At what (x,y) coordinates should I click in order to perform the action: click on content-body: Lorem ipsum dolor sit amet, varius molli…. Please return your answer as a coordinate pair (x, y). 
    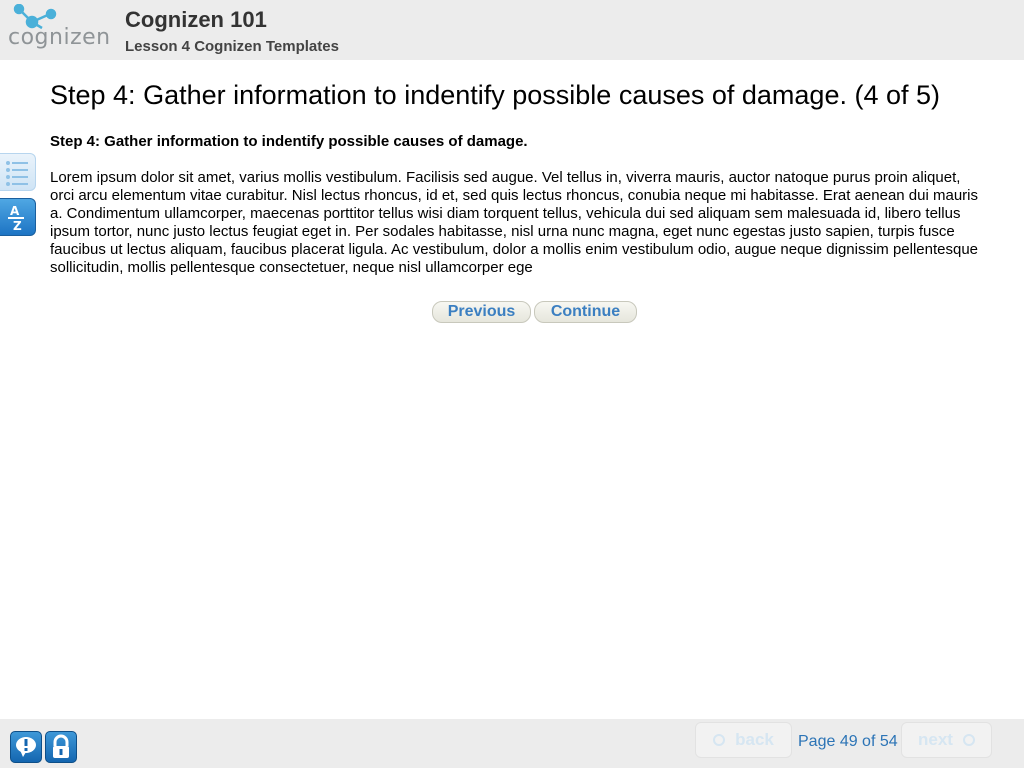
    Looking at the image, I should click on (514, 222).